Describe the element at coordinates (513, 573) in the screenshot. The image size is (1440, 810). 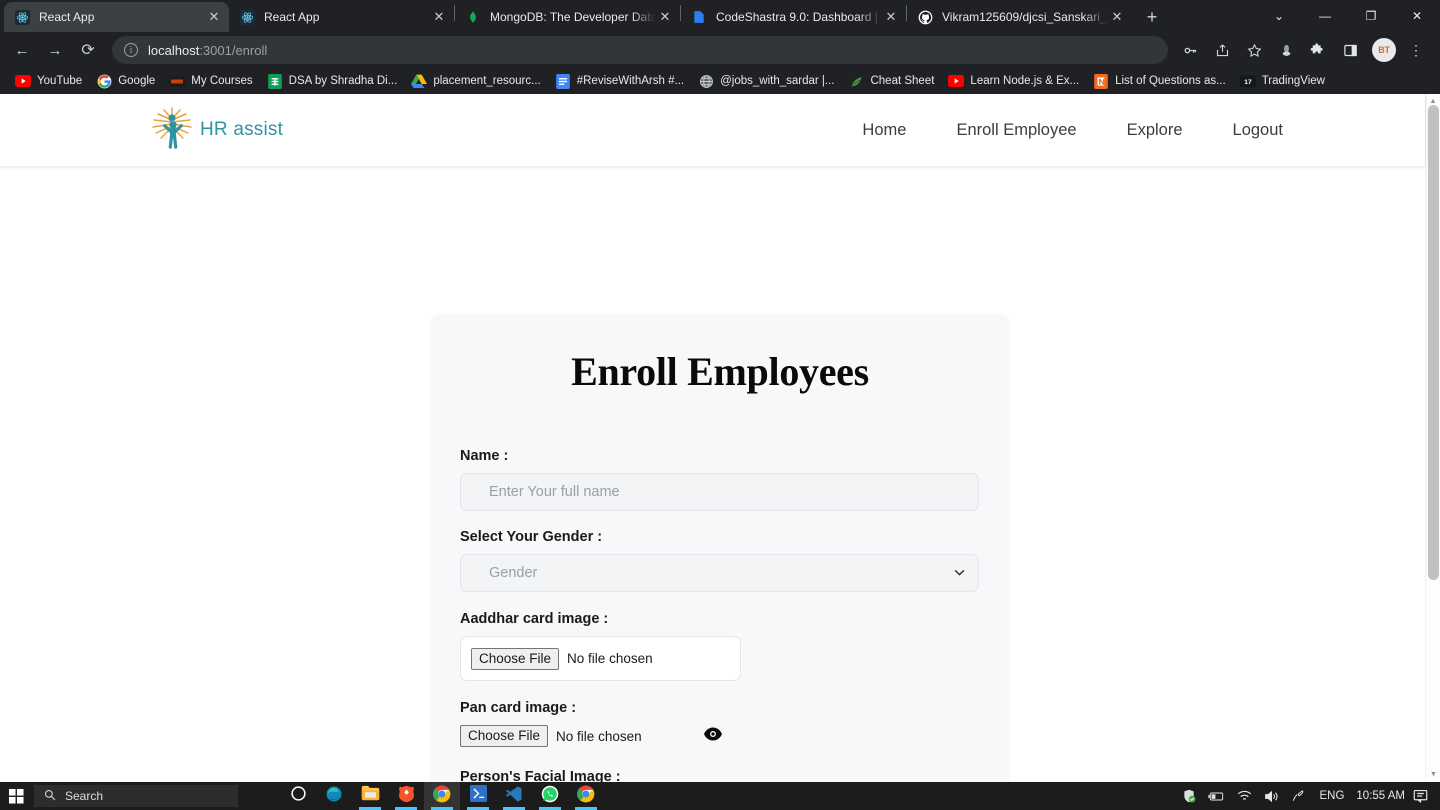
I see `gender-selected-value: Gender` at that location.